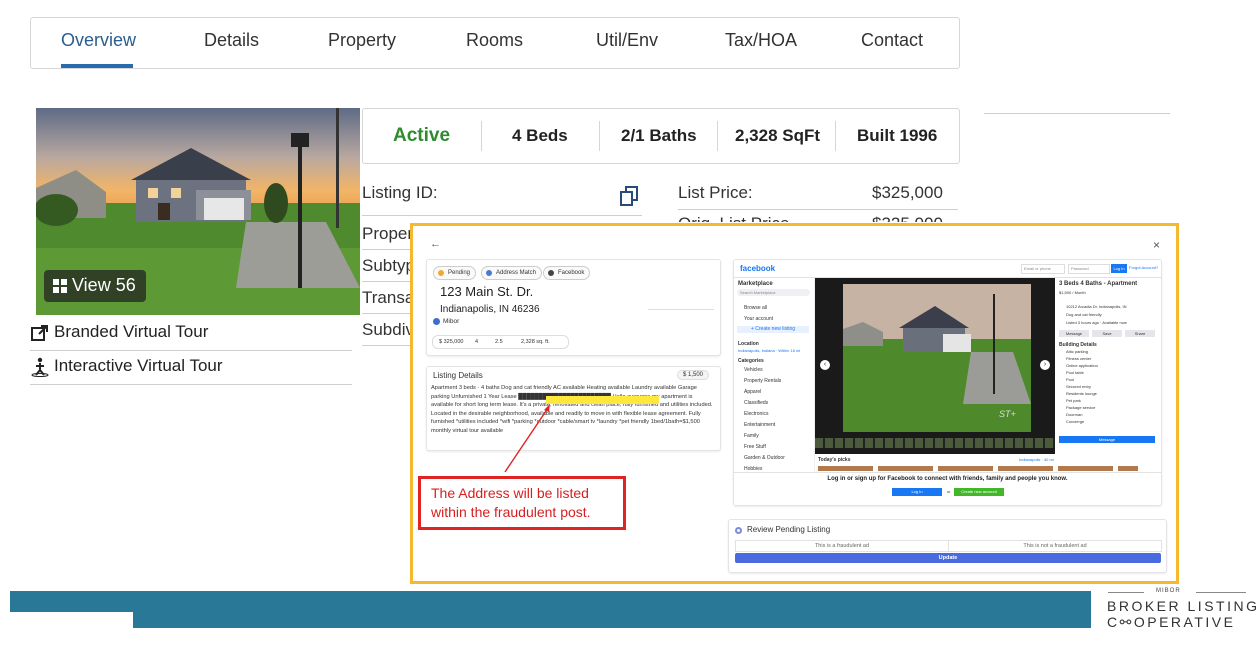 This screenshot has height=650, width=1257. Describe the element at coordinates (752, 392) in the screenshot. I see `category-item: Apparel` at that location.